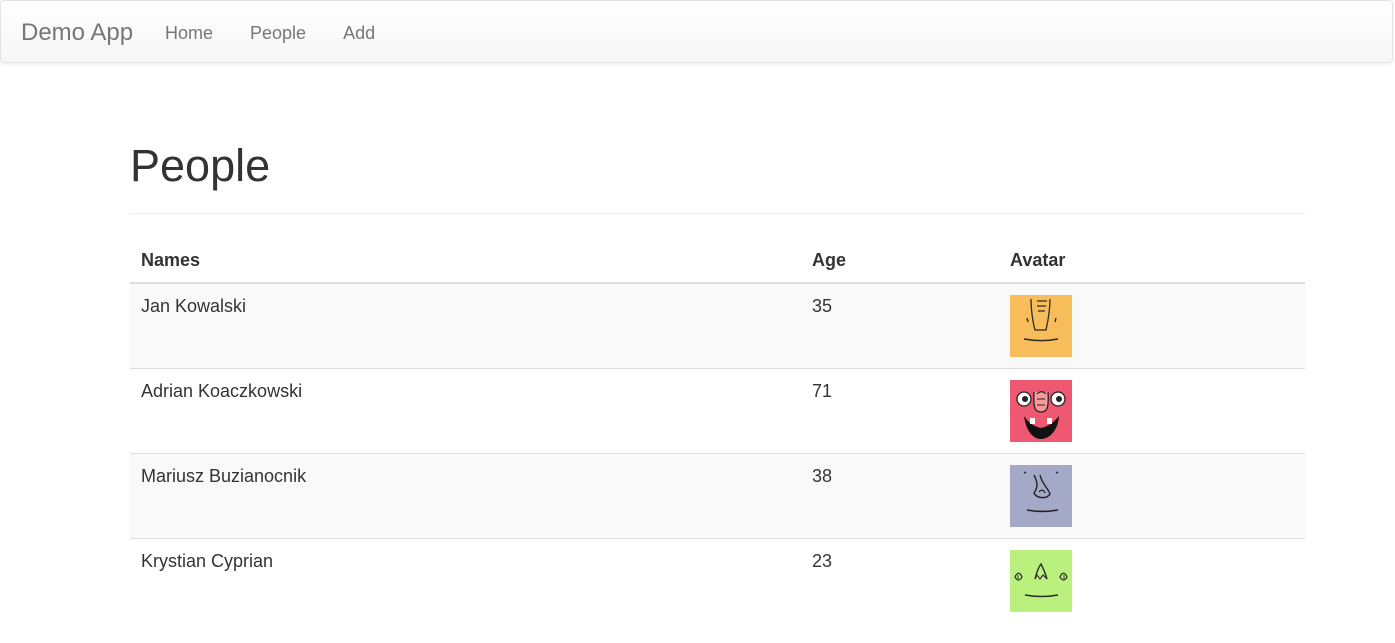 The width and height of the screenshot is (1395, 643). I want to click on table-head: Names Age Avatar, so click(717, 261).